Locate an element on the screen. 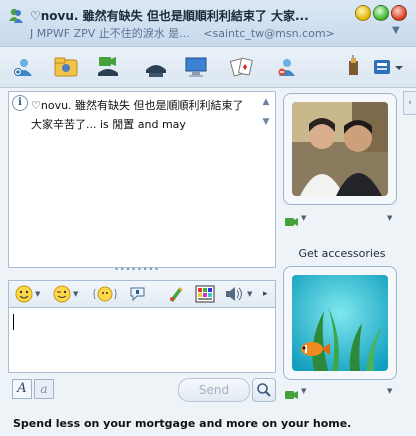  contact-photo is located at coordinates (340, 149).